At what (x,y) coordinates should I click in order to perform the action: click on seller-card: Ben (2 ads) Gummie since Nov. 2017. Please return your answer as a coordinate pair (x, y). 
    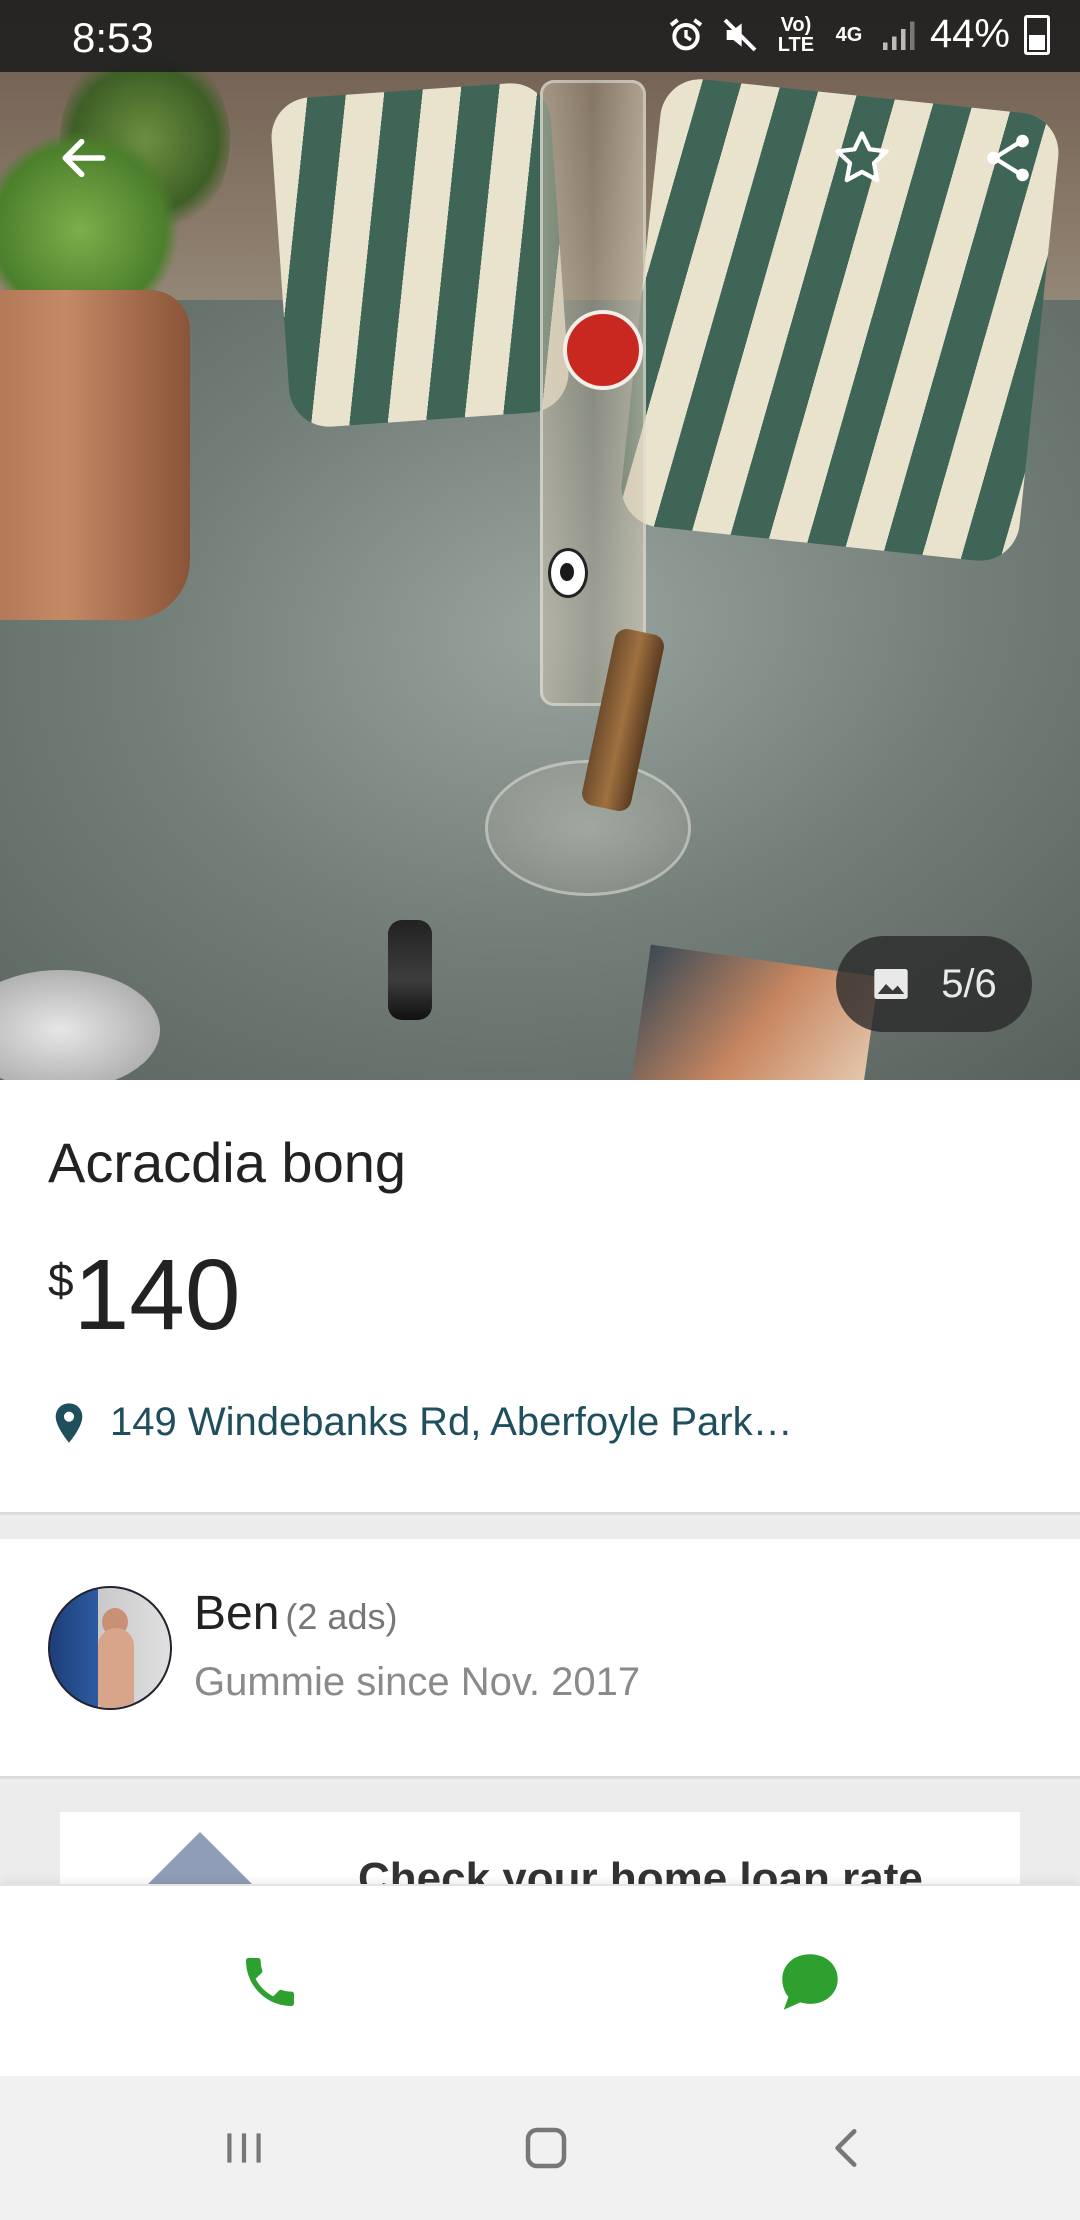
    Looking at the image, I should click on (540, 1656).